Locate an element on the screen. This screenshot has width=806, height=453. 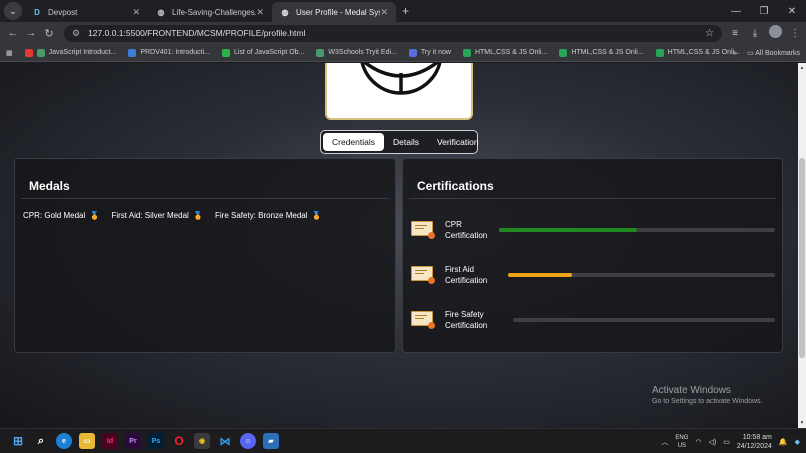
vscode-icon: ⋈ is located at coordinates (225, 441).